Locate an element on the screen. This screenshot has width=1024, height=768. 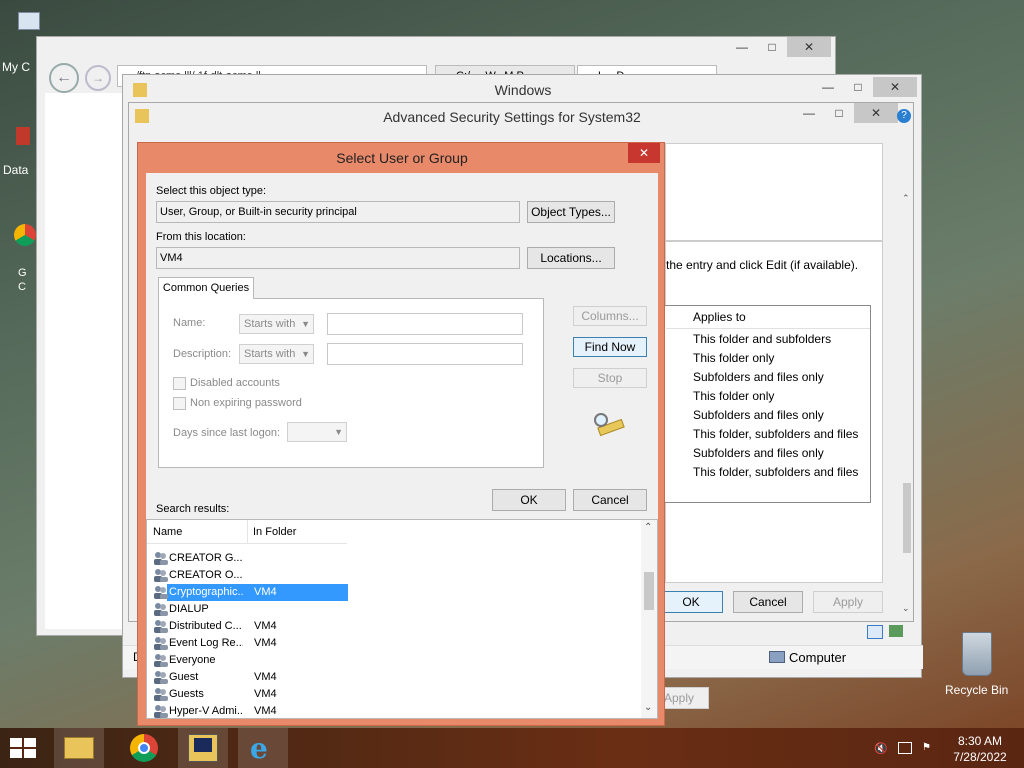
stop-button: Stop is located at coordinates (610, 378).